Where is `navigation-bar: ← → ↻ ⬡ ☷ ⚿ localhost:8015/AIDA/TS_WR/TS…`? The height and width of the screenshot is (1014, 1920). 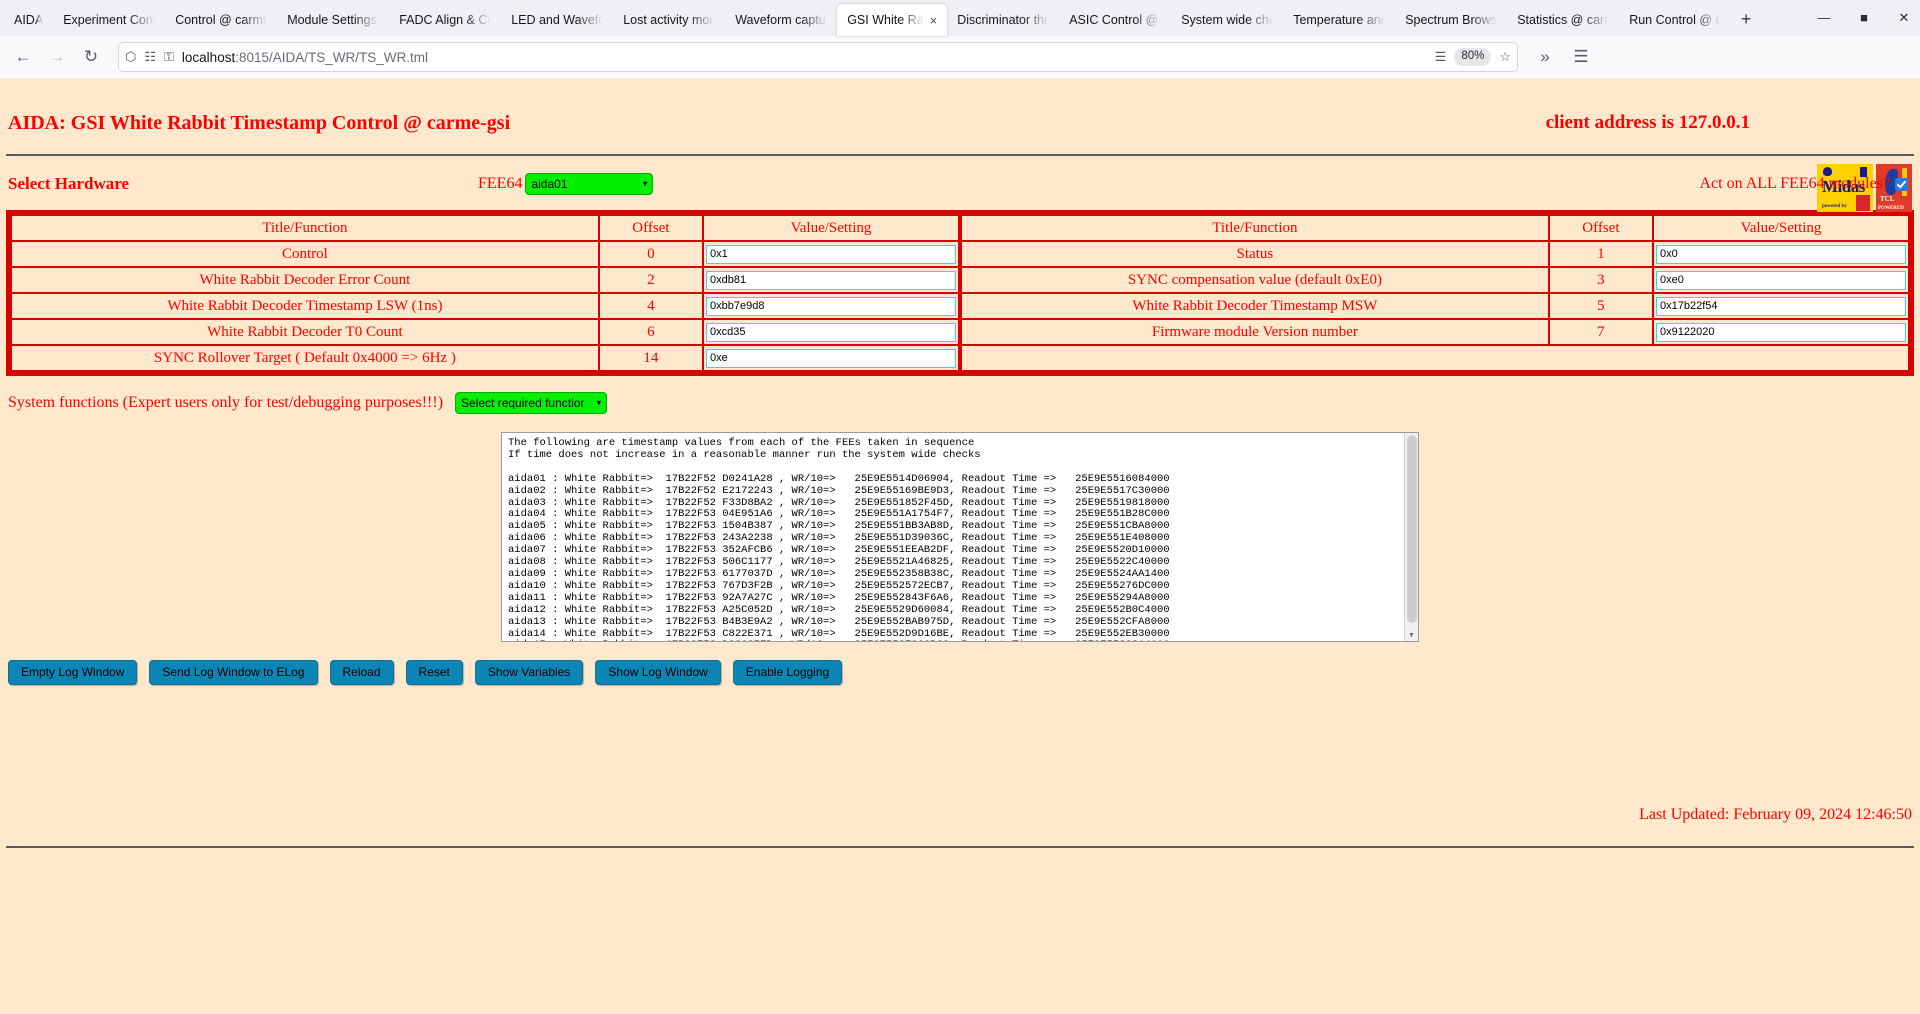 navigation-bar: ← → ↻ ⬡ ☷ ⚿ localhost:8015/AIDA/TS_WR/TS… is located at coordinates (960, 57).